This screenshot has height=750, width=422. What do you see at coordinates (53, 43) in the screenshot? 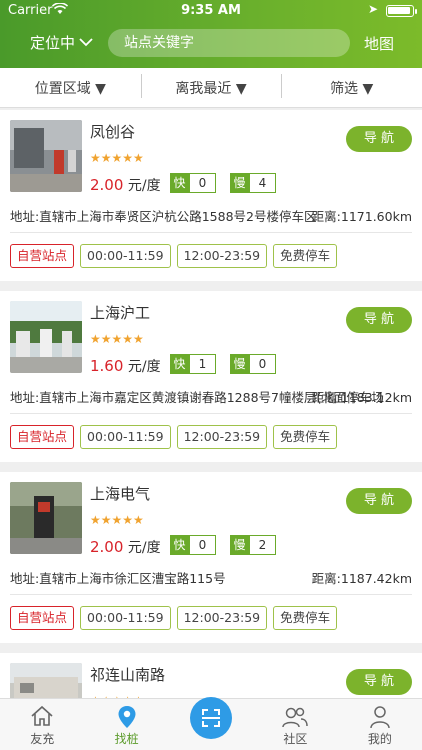
I see `location-label: 定位中` at bounding box center [53, 43].